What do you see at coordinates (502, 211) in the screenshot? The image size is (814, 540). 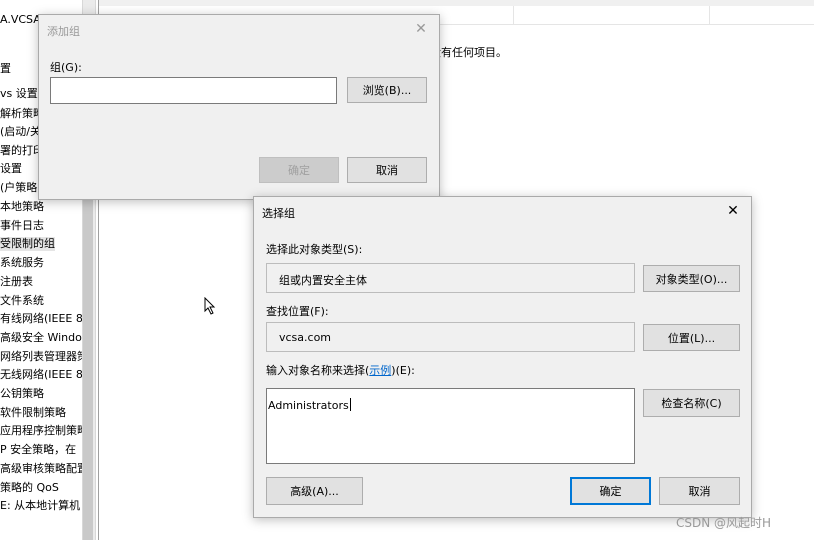 I see `select-group-titlebar: 选择组 ✕` at bounding box center [502, 211].